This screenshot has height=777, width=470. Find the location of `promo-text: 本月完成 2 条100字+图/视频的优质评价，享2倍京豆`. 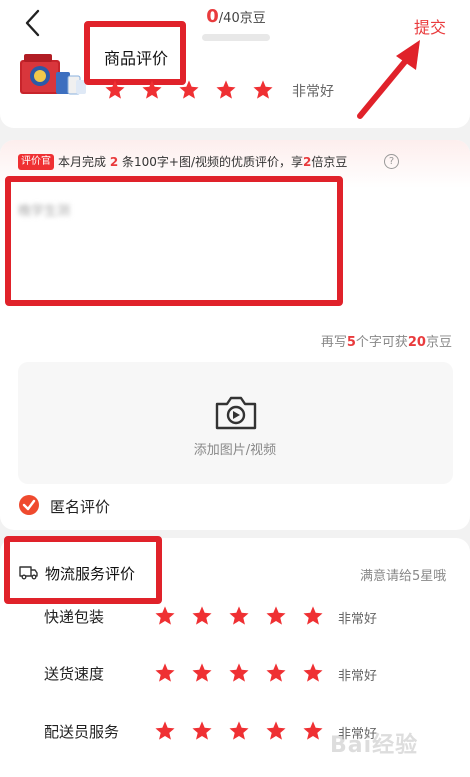

promo-text: 本月完成 2 条100字+图/视频的优质评价，享2倍京豆 is located at coordinates (202, 161).